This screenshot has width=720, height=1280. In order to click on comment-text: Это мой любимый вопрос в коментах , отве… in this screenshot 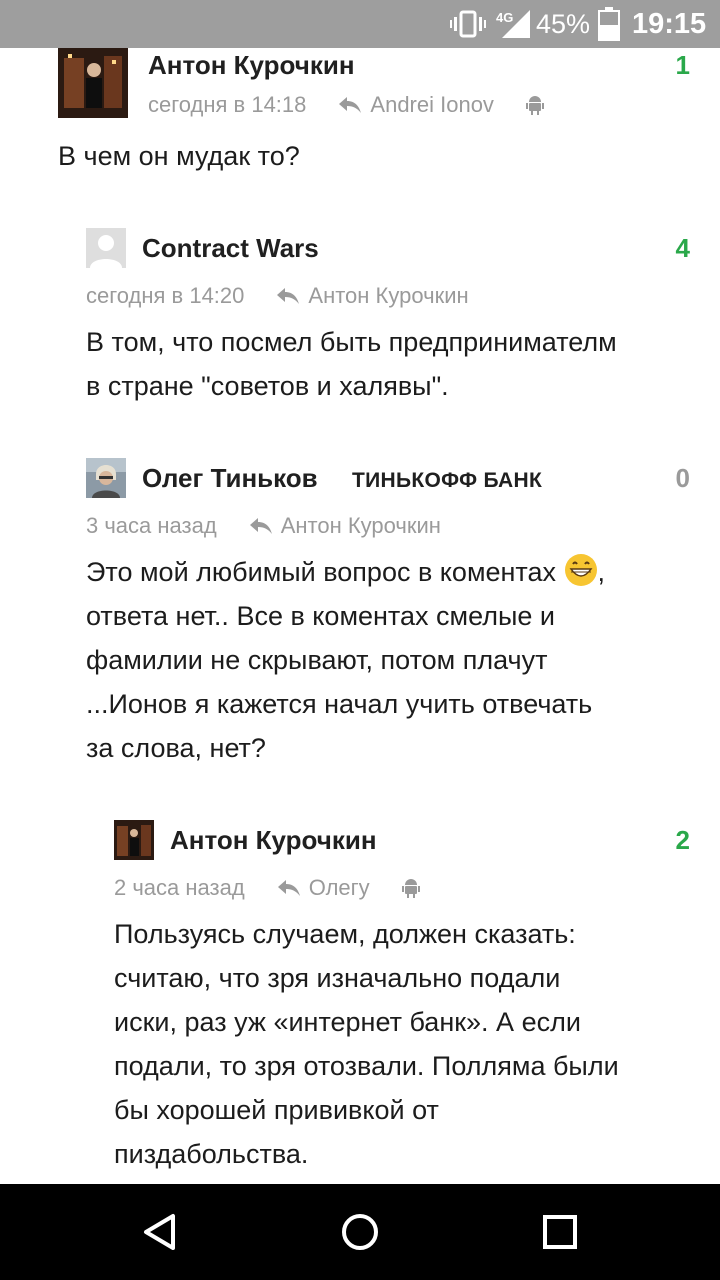, I will do `click(345, 660)`.